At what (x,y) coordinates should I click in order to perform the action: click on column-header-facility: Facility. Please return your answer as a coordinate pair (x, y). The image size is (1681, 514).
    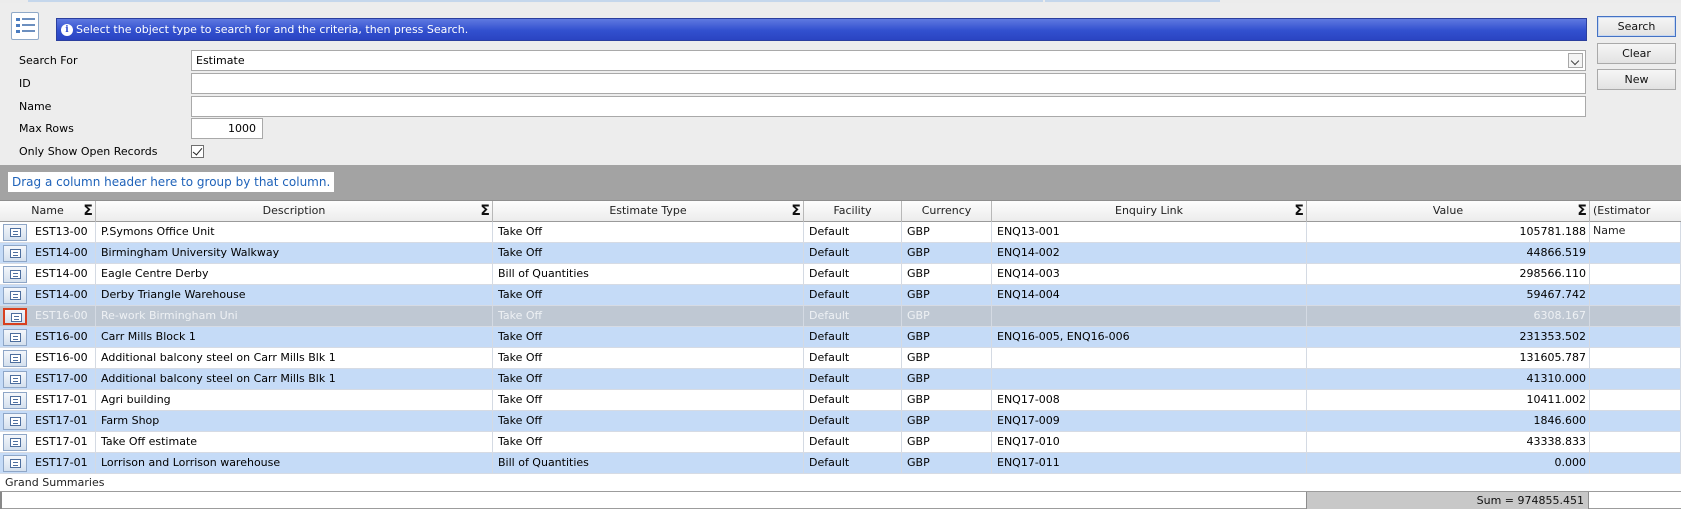
    Looking at the image, I should click on (853, 211).